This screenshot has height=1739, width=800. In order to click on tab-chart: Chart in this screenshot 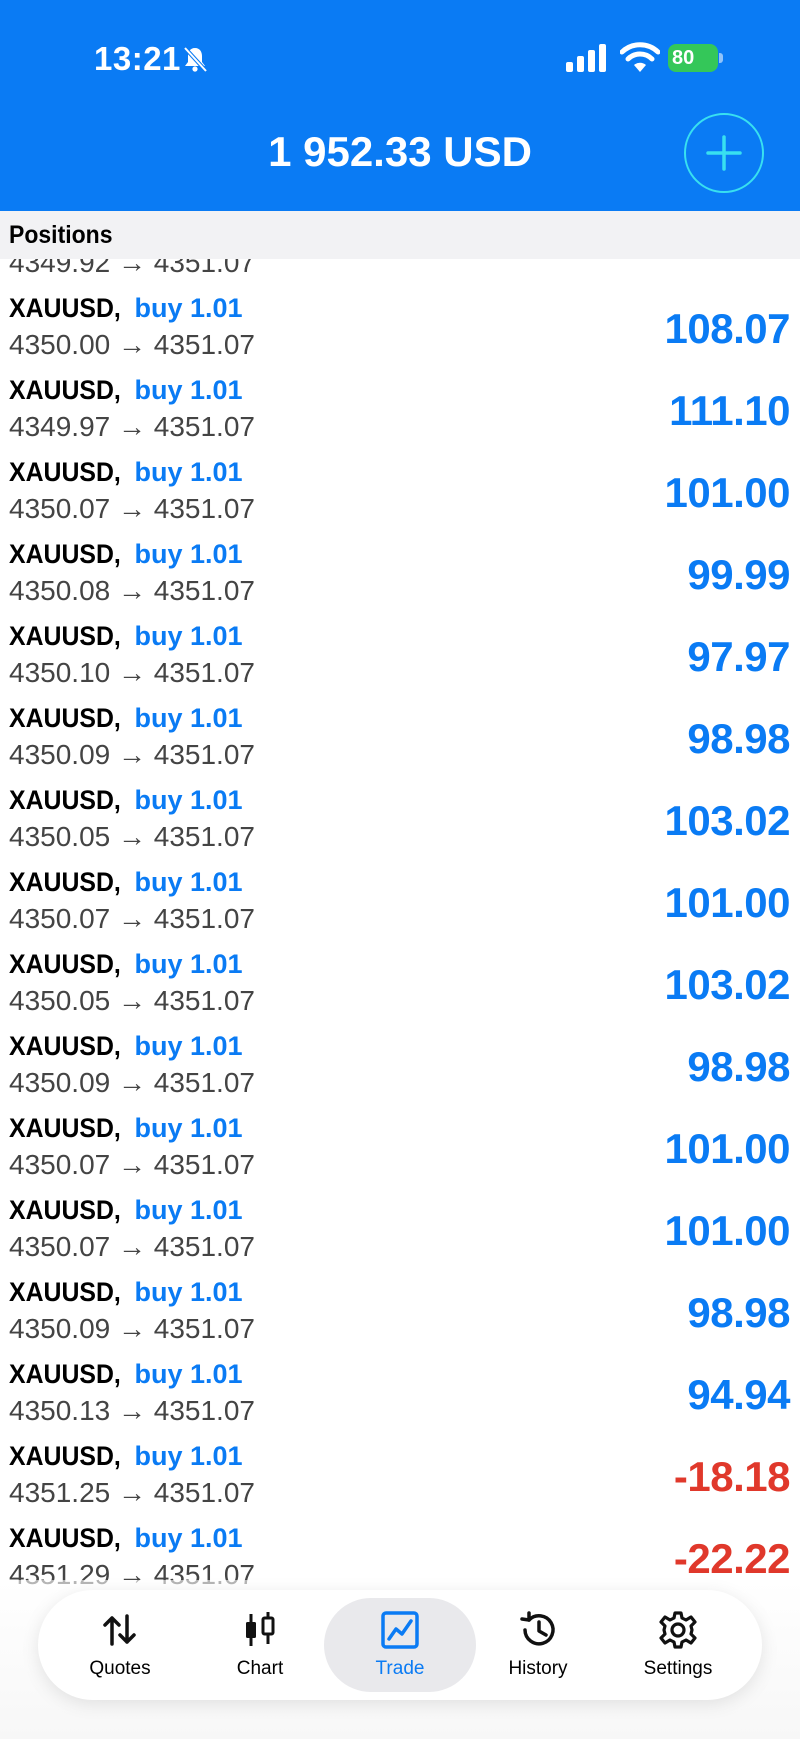, I will do `click(260, 1645)`.